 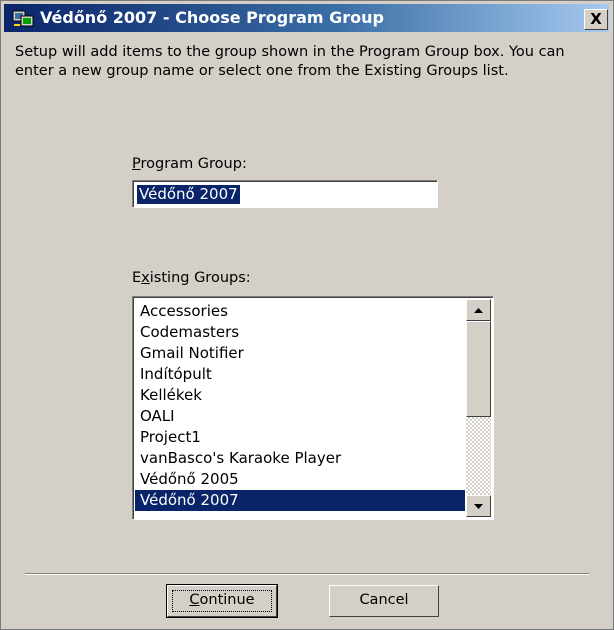 What do you see at coordinates (300, 458) in the screenshot?
I see `list-item: vanBasco's Karaoke Player` at bounding box center [300, 458].